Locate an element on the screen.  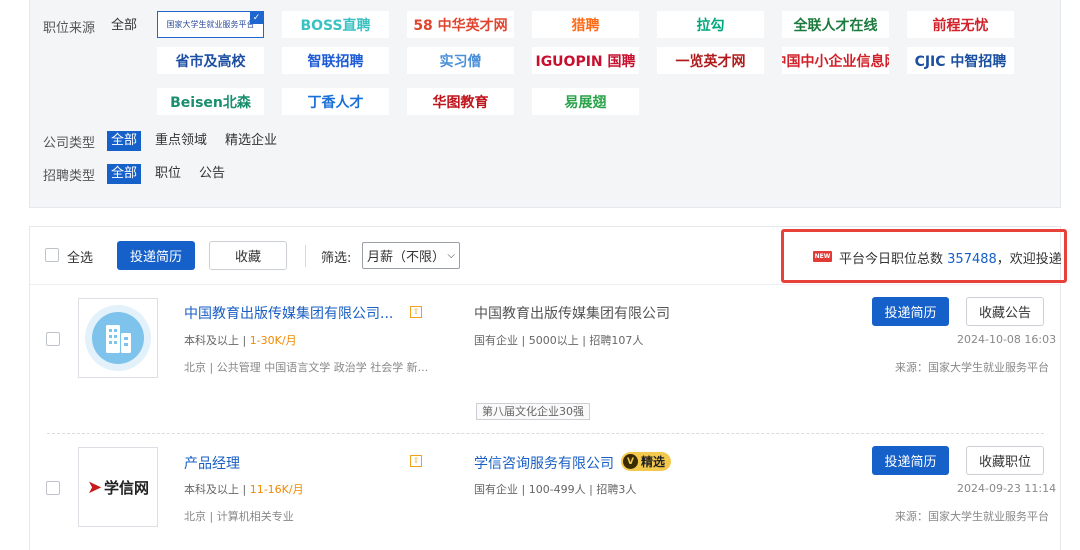
source-logo-provincial: 省市及高校 is located at coordinates (210, 60).